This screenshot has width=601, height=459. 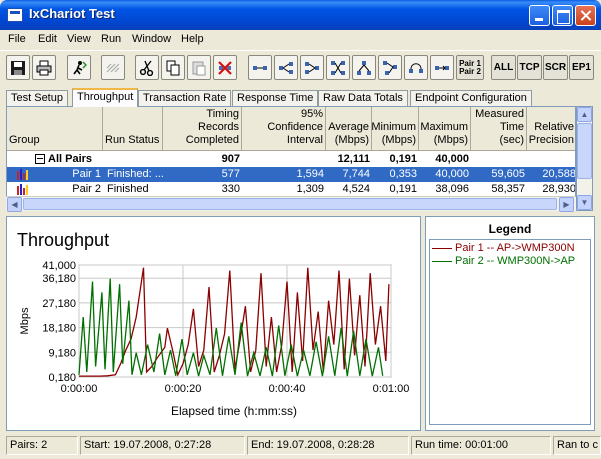 What do you see at coordinates (395, 129) in the screenshot?
I see `column-header-minimum: Minimum (Mbps)` at bounding box center [395, 129].